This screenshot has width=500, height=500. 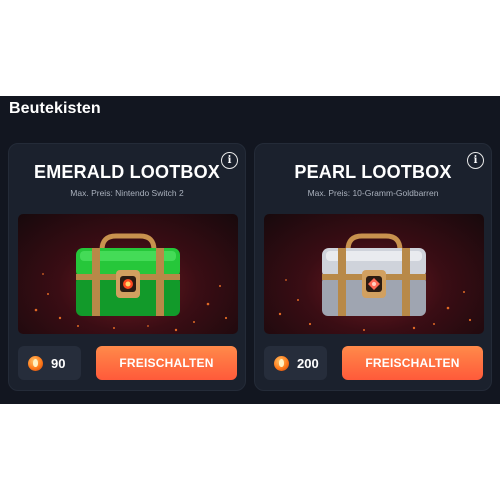 What do you see at coordinates (373, 172) in the screenshot?
I see `lootbox-title: PEARL LOOTBOX` at bounding box center [373, 172].